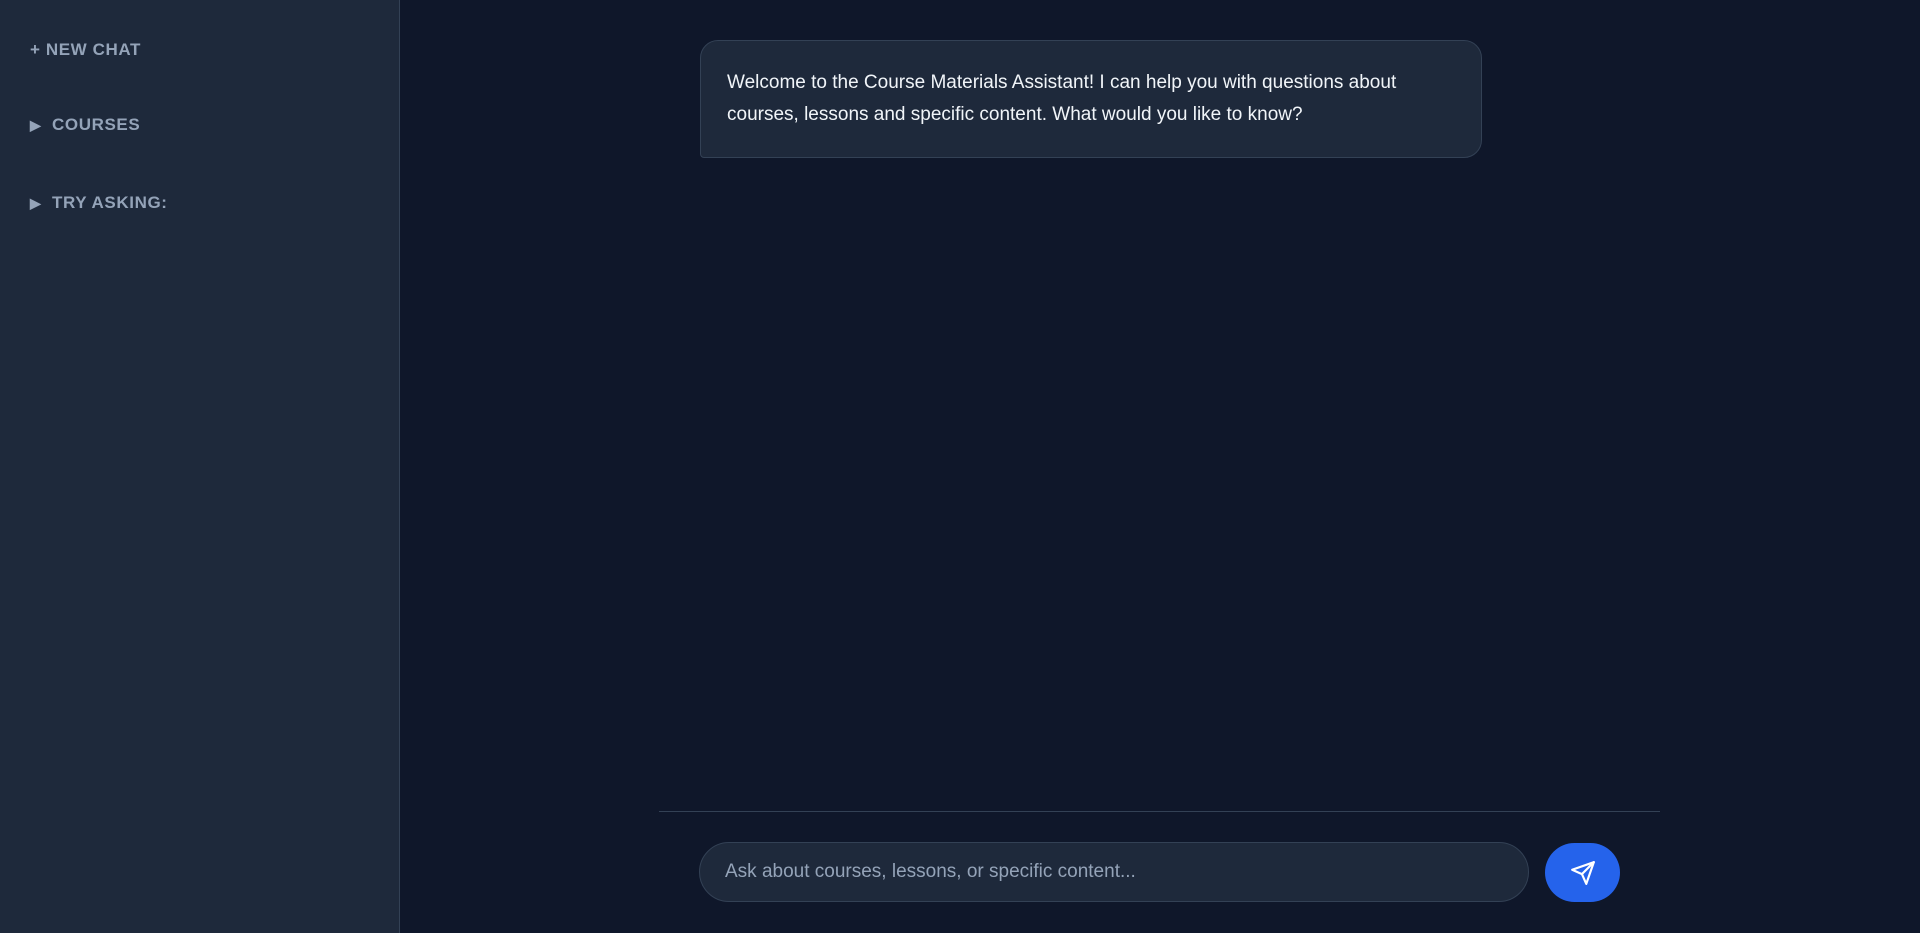 The height and width of the screenshot is (933, 1920). I want to click on new-chat-label: + NEW CHAT, so click(85, 49).